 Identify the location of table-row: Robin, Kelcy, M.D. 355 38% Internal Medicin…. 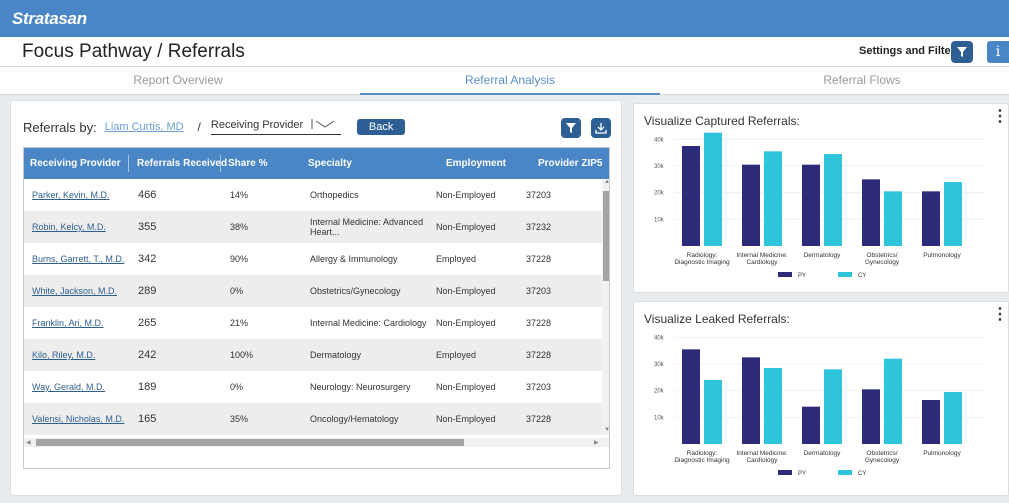
(313, 227).